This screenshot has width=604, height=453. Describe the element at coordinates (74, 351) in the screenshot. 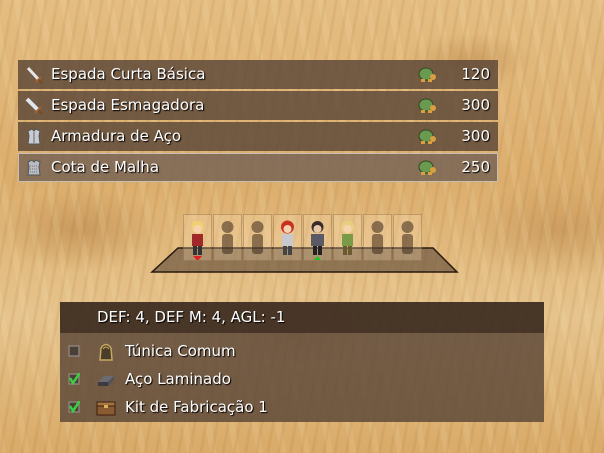

I see `checkbox-unchecked-icon` at that location.